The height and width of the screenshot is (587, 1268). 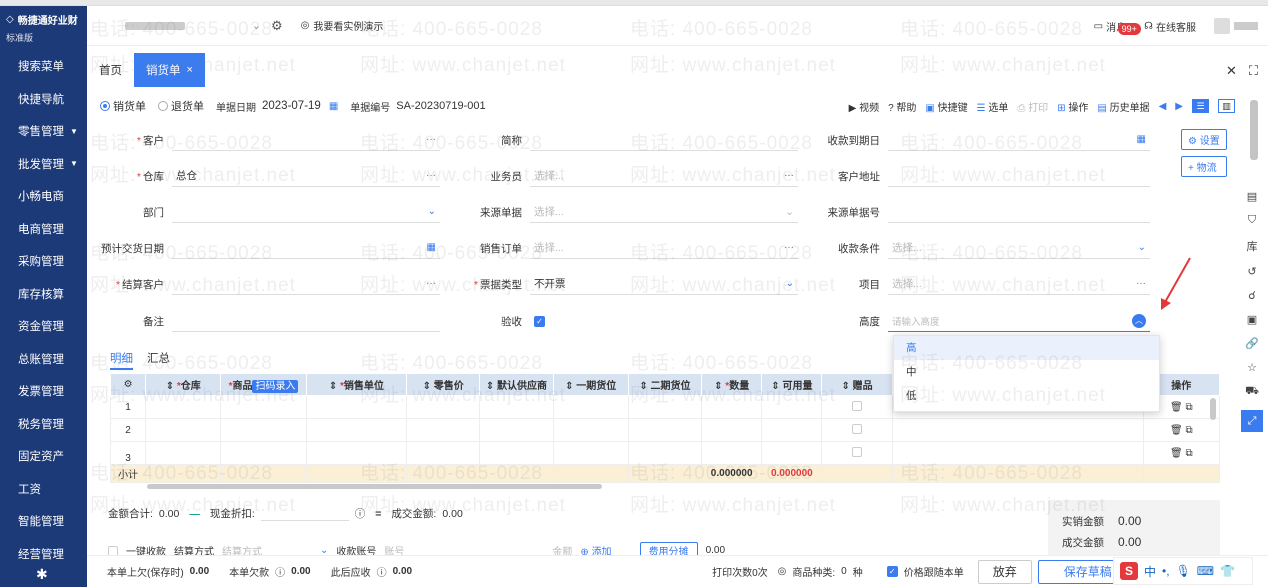 What do you see at coordinates (1032, 106) in the screenshot?
I see `print-button: ⎙ 打印` at bounding box center [1032, 106].